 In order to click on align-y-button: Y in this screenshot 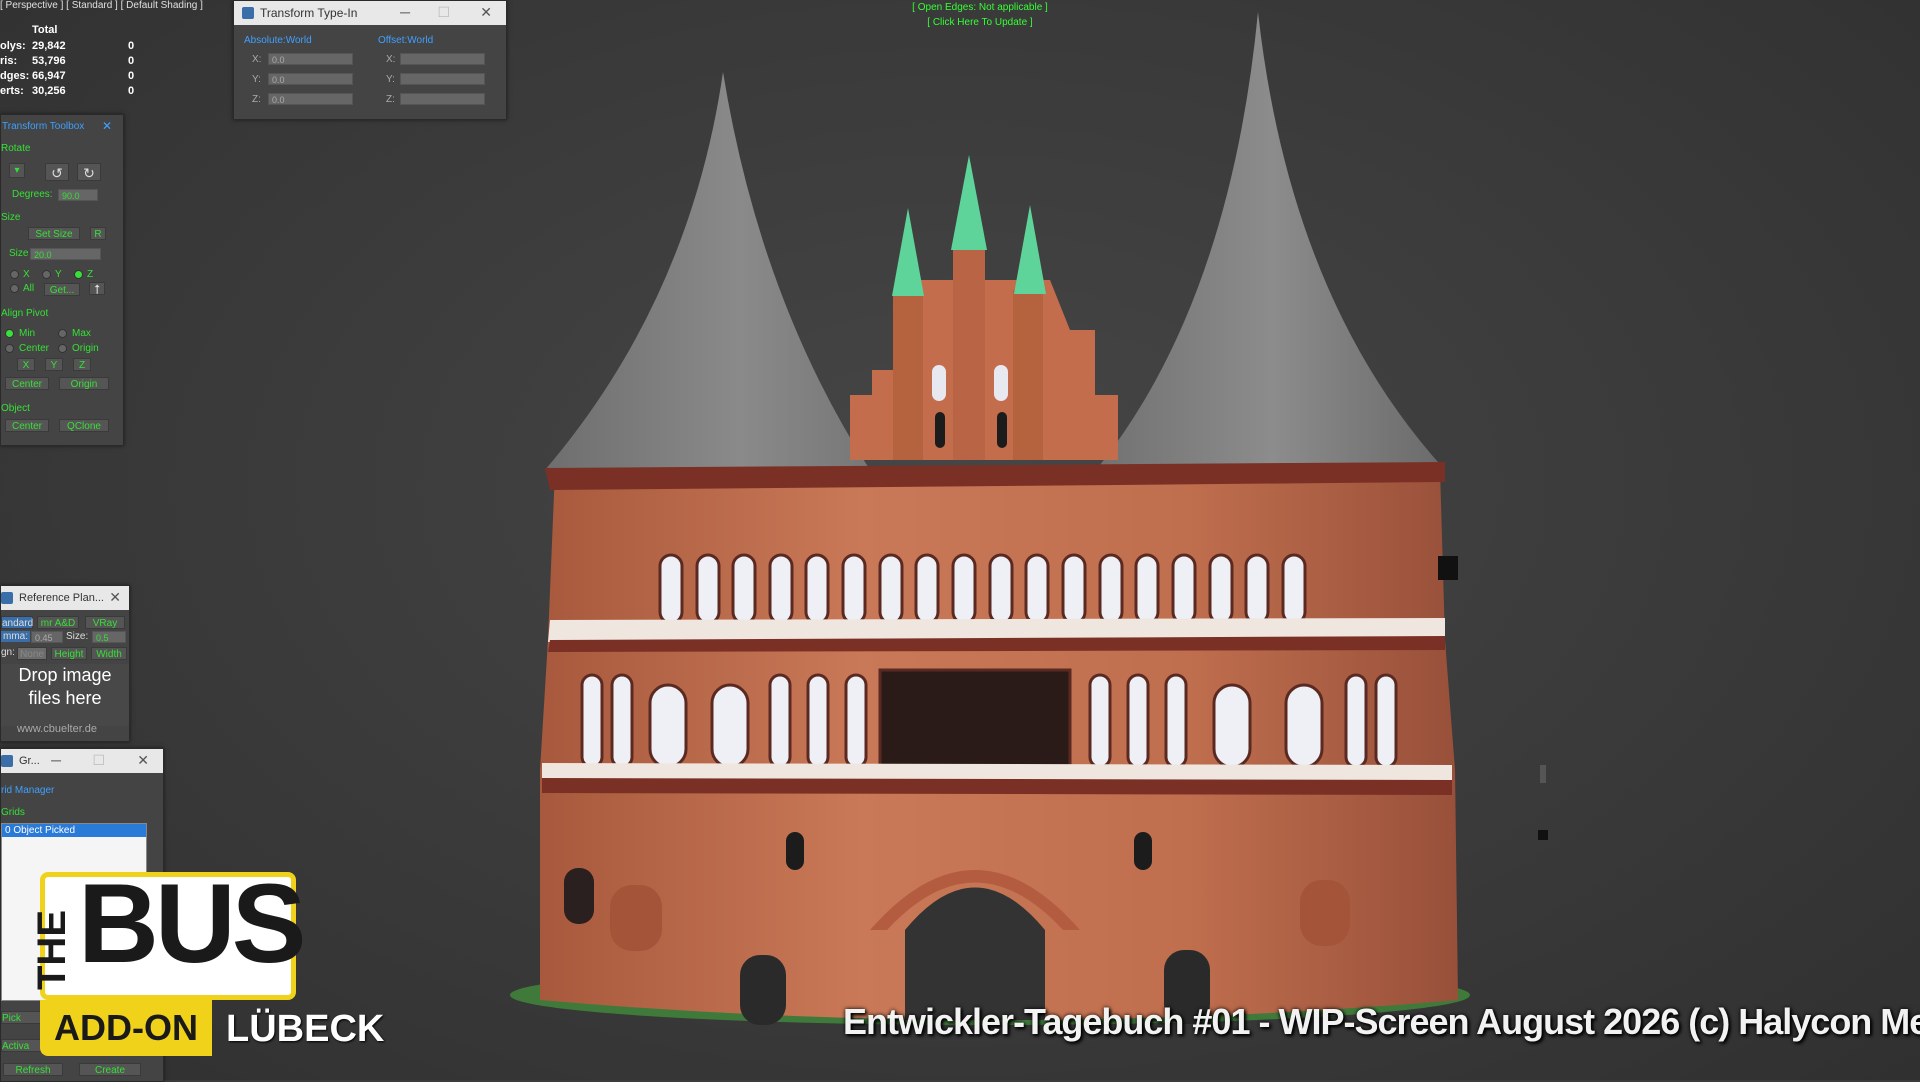, I will do `click(54, 364)`.